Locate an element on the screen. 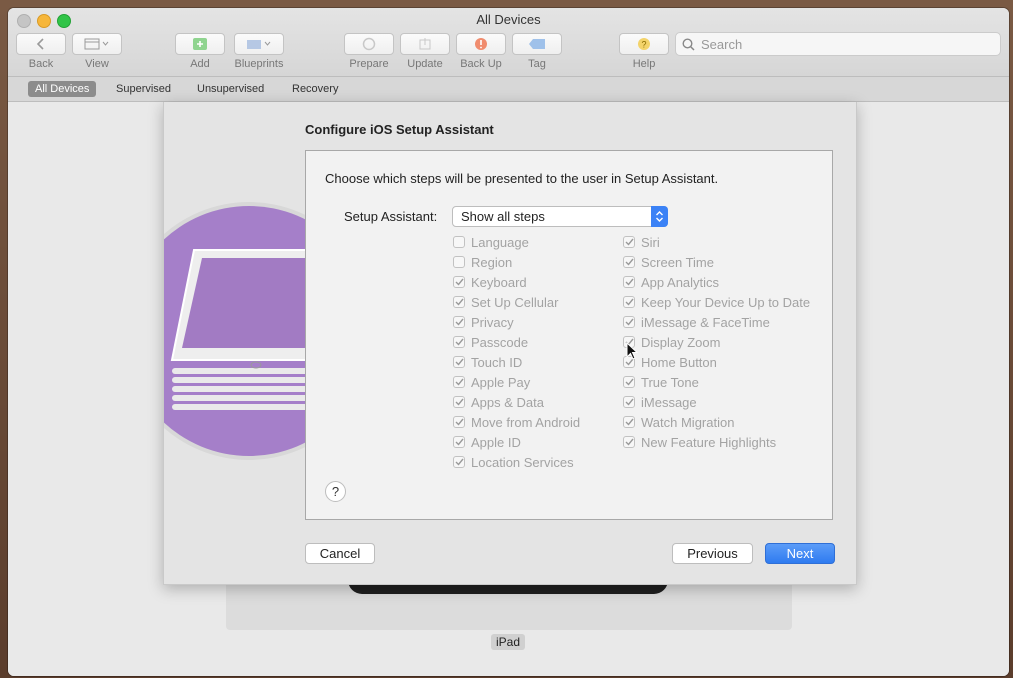  step-checkbox-apple-pay: Apple Pay is located at coordinates (491, 382).